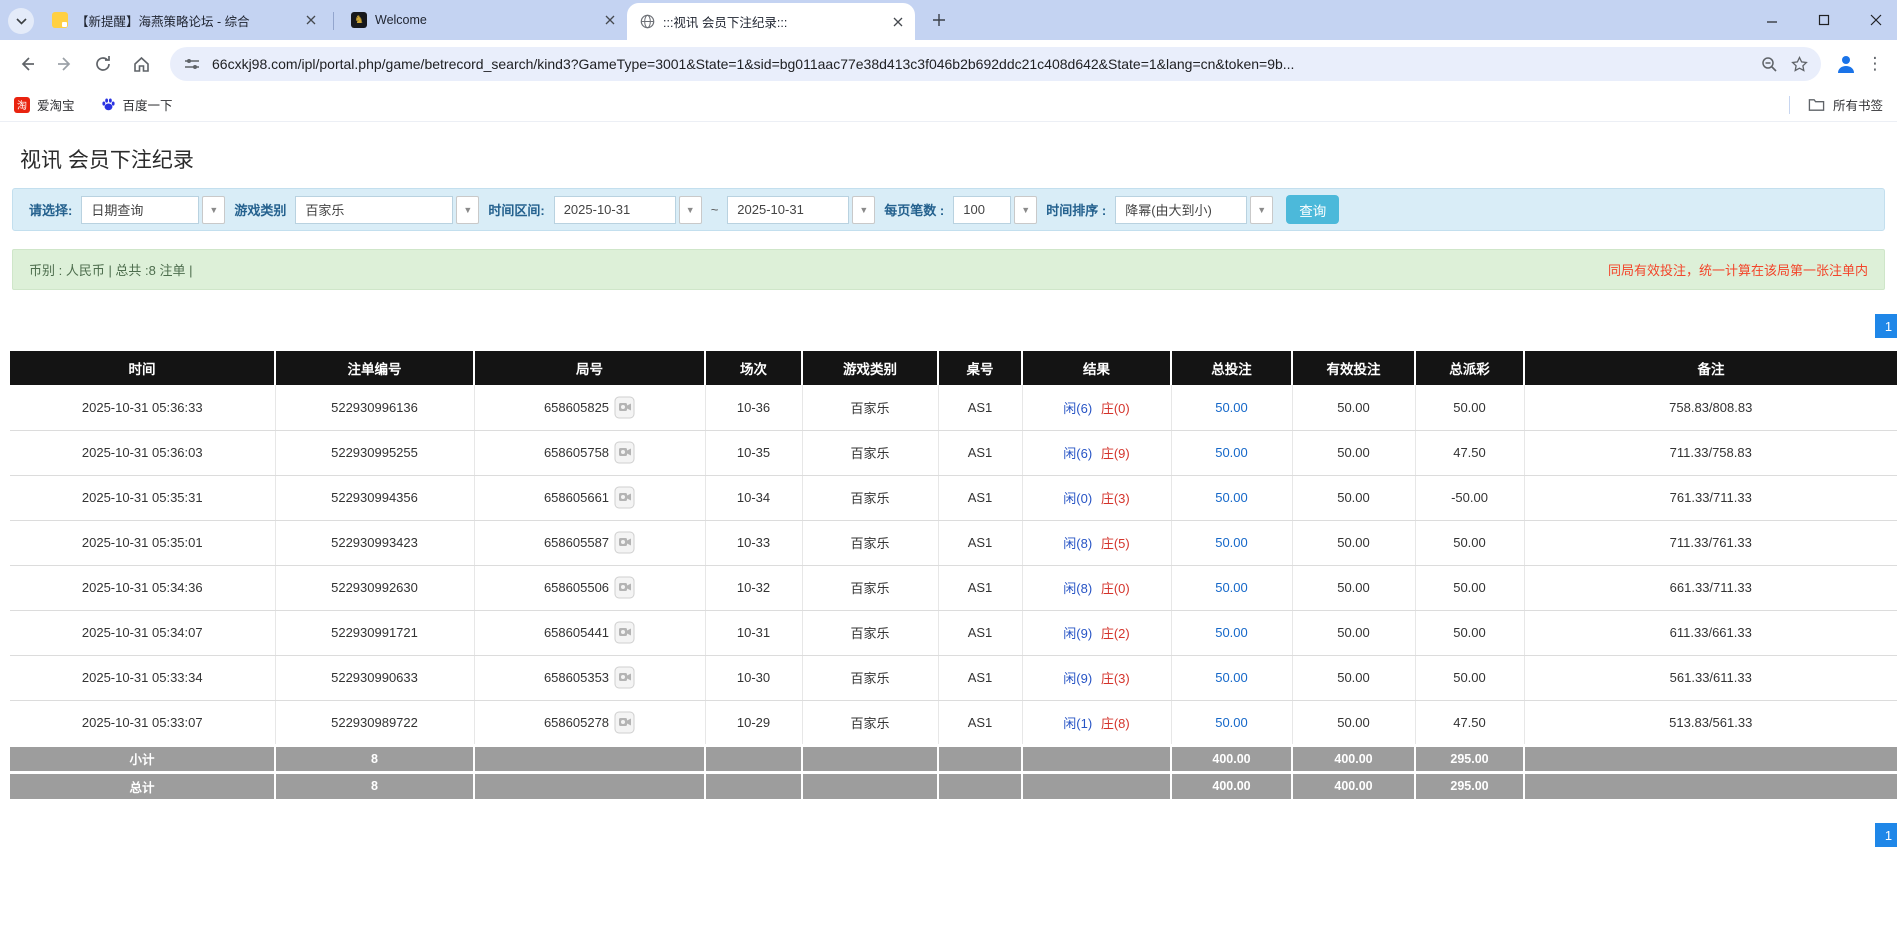 Image resolution: width=1897 pixels, height=930 pixels. I want to click on site-info-icon, so click(192, 64).